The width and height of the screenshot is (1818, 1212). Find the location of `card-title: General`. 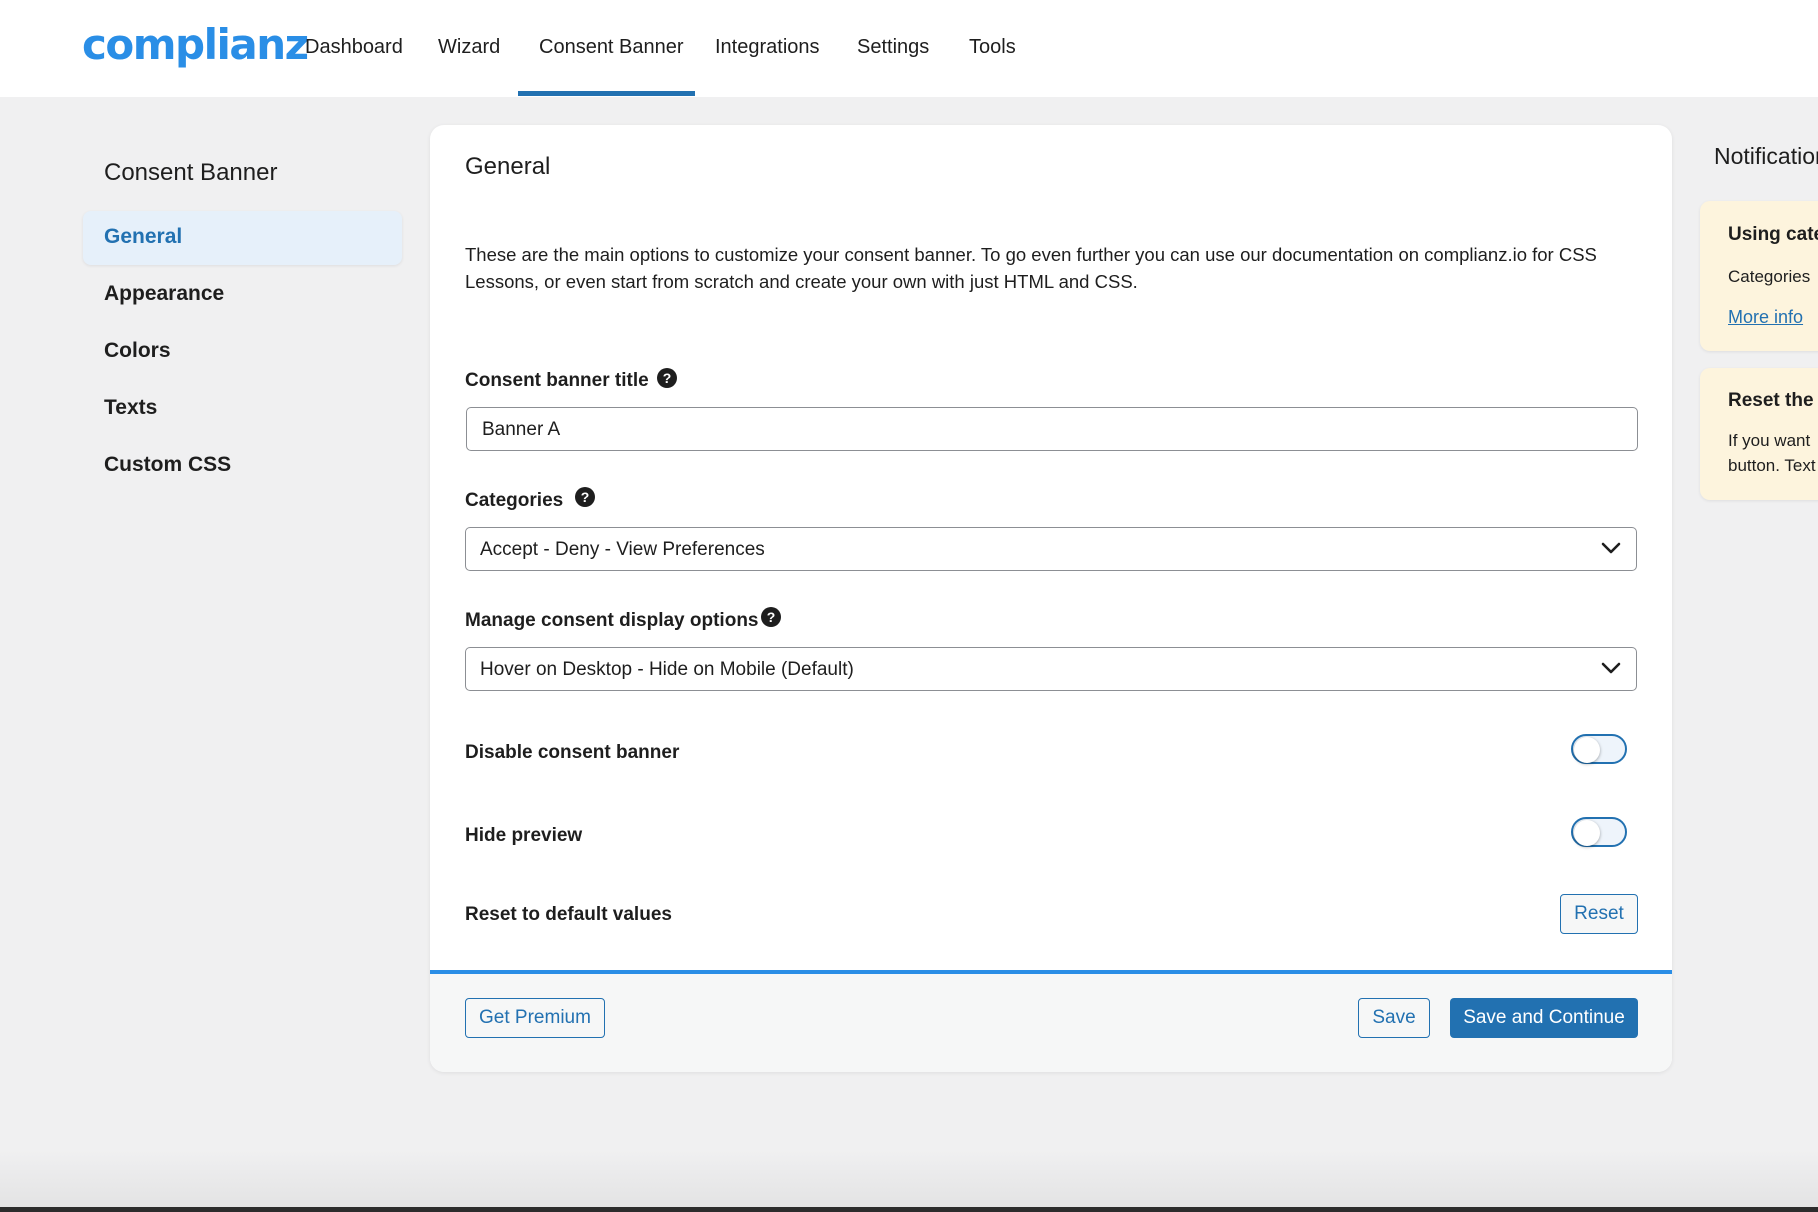

card-title: General is located at coordinates (508, 166).